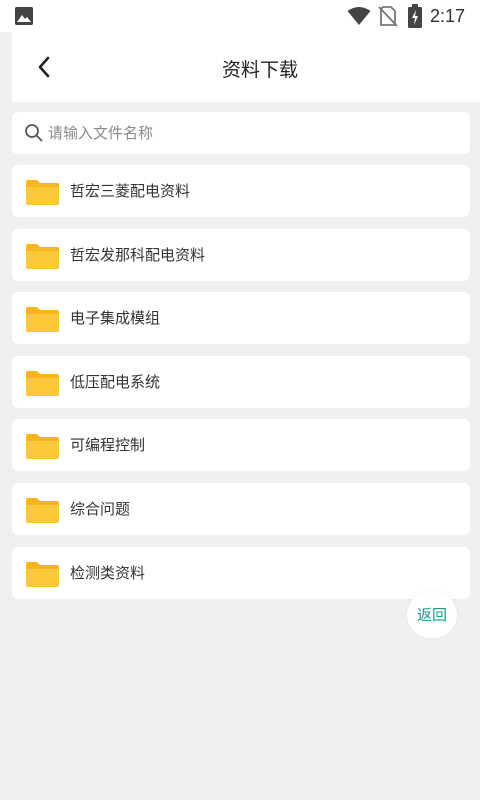 The image size is (480, 800). What do you see at coordinates (6, 67) in the screenshot?
I see `left-gutter` at bounding box center [6, 67].